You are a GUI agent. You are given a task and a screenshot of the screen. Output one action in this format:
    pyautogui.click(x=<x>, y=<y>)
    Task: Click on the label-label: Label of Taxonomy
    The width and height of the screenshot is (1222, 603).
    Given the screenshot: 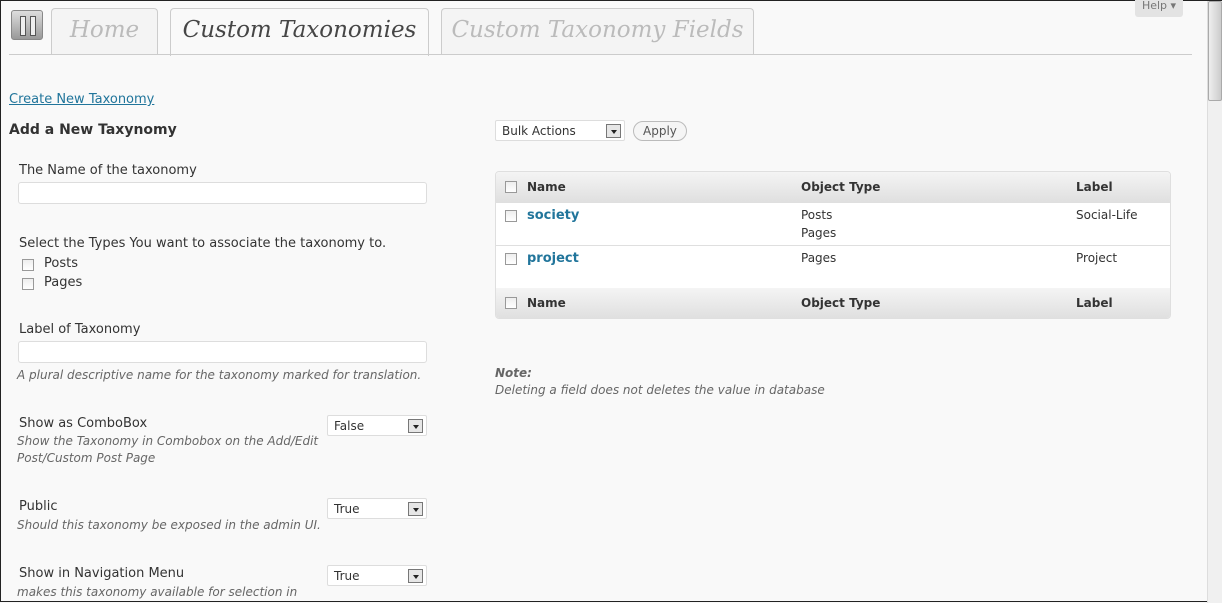 What is the action you would take?
    pyautogui.click(x=80, y=329)
    